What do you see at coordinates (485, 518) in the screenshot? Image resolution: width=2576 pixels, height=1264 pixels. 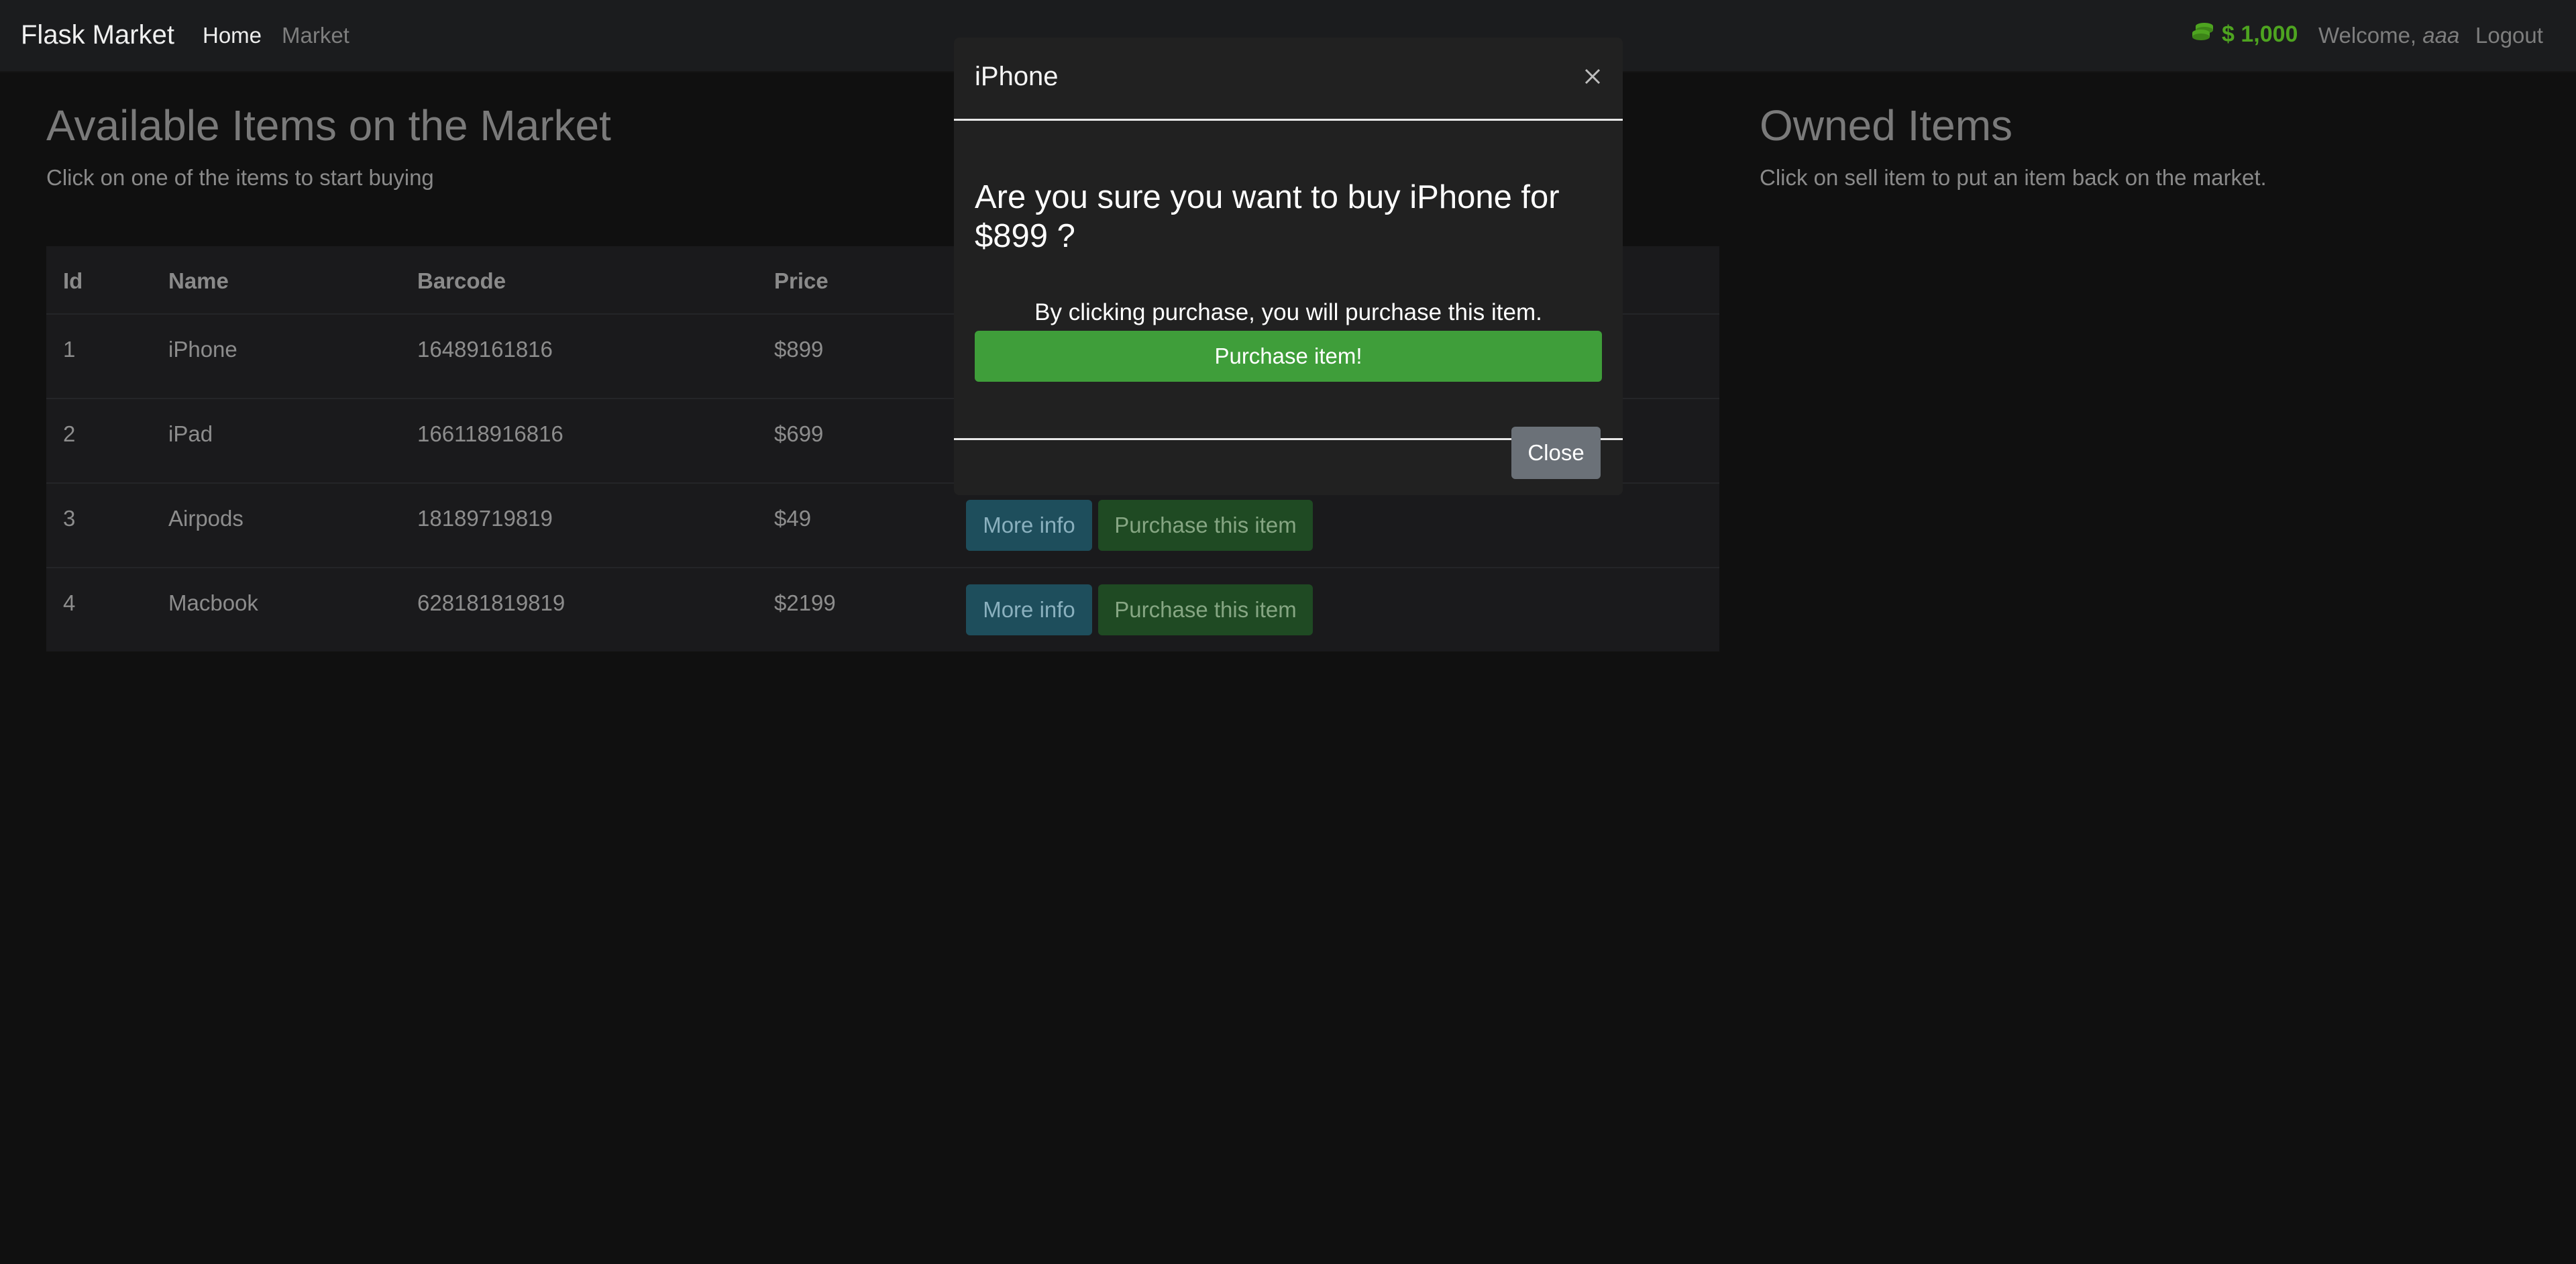 I see `row-barcode: 18189719819` at bounding box center [485, 518].